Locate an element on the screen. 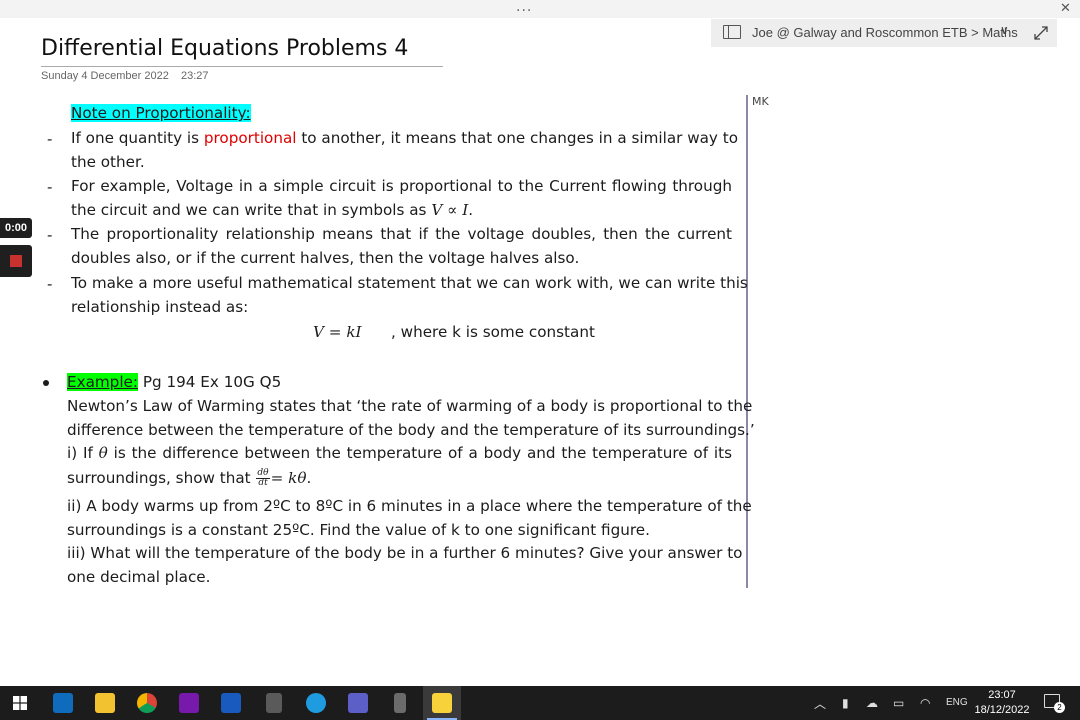 The width and height of the screenshot is (1080, 720). proportional-word: proportional is located at coordinates (250, 138).